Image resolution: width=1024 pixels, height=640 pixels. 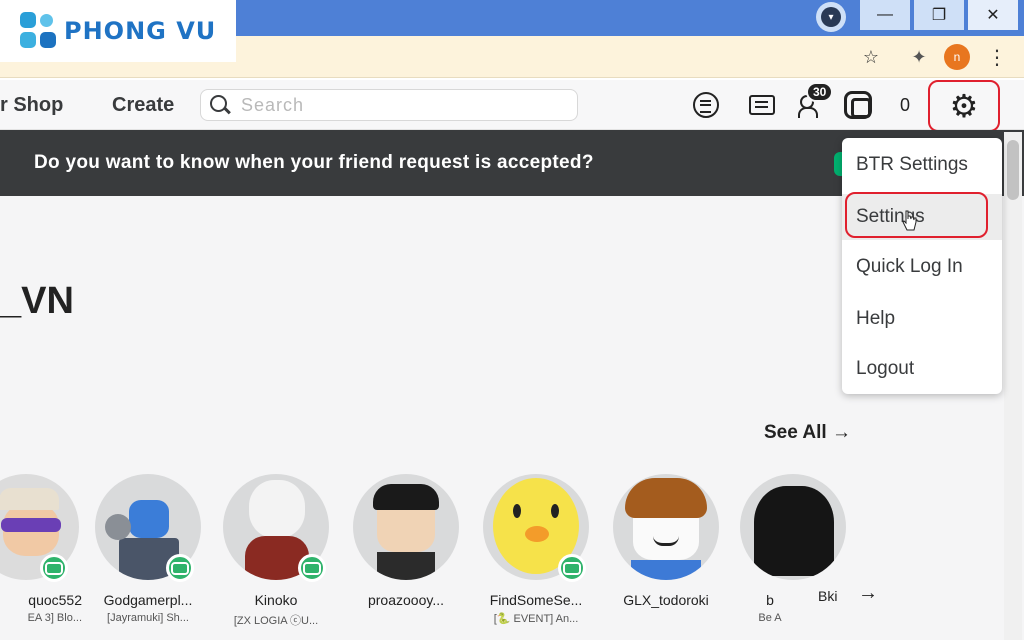 What do you see at coordinates (1013, 170) in the screenshot?
I see `scrollbar-thumb` at bounding box center [1013, 170].